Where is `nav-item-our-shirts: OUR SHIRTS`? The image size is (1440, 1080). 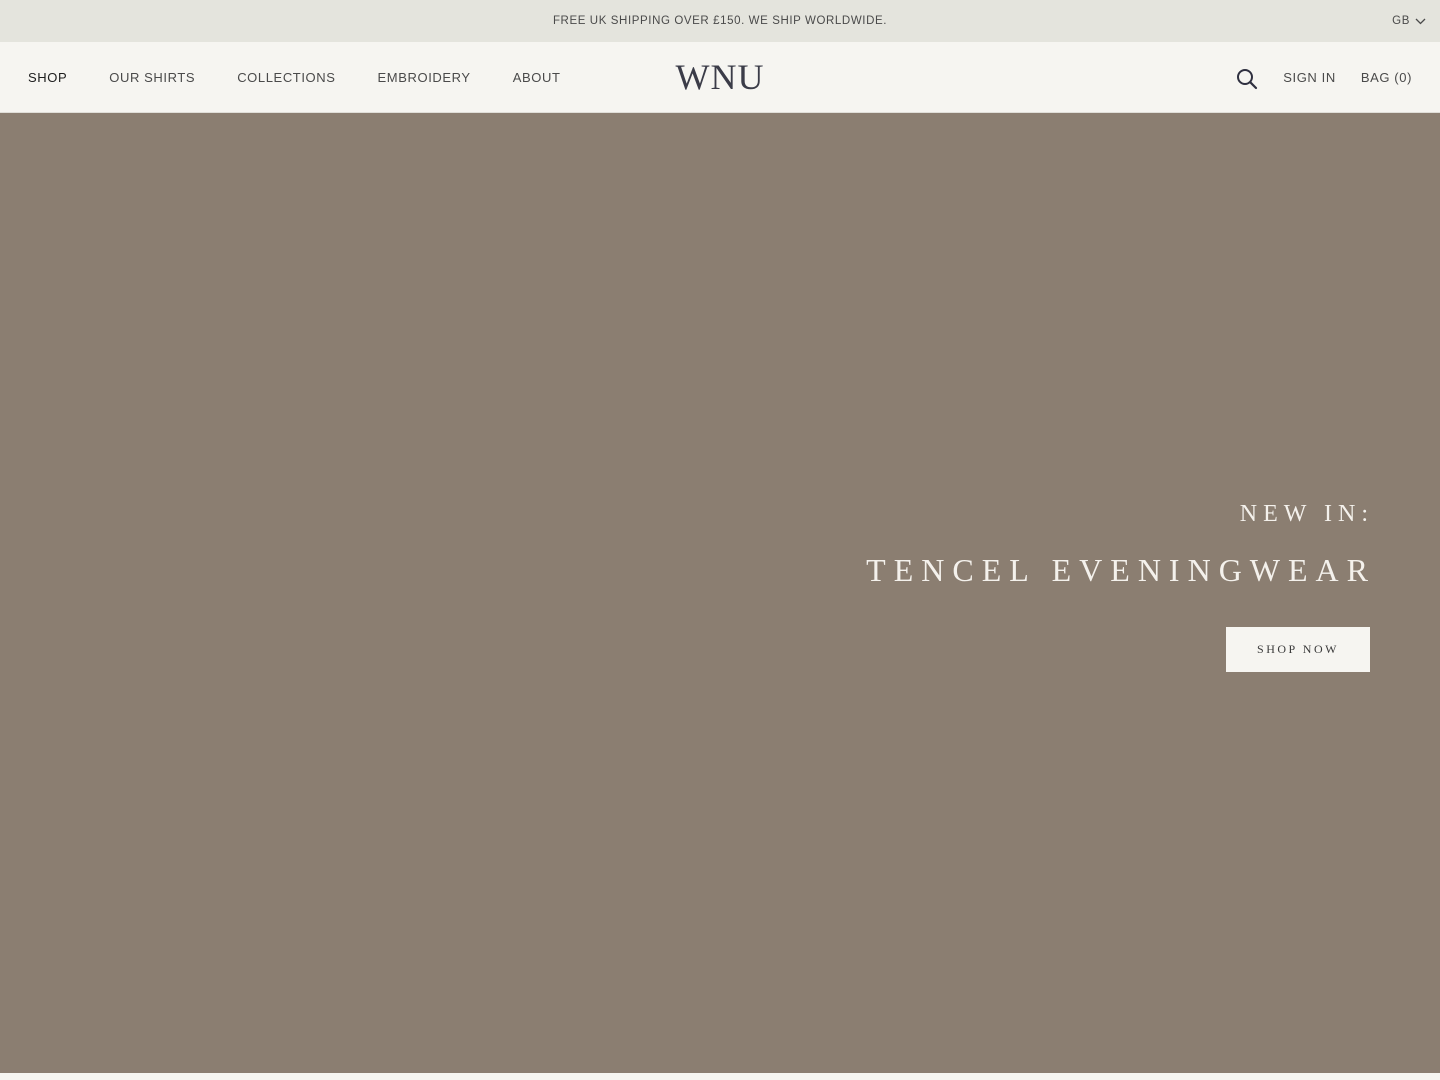 nav-item-our-shirts: OUR SHIRTS is located at coordinates (152, 77).